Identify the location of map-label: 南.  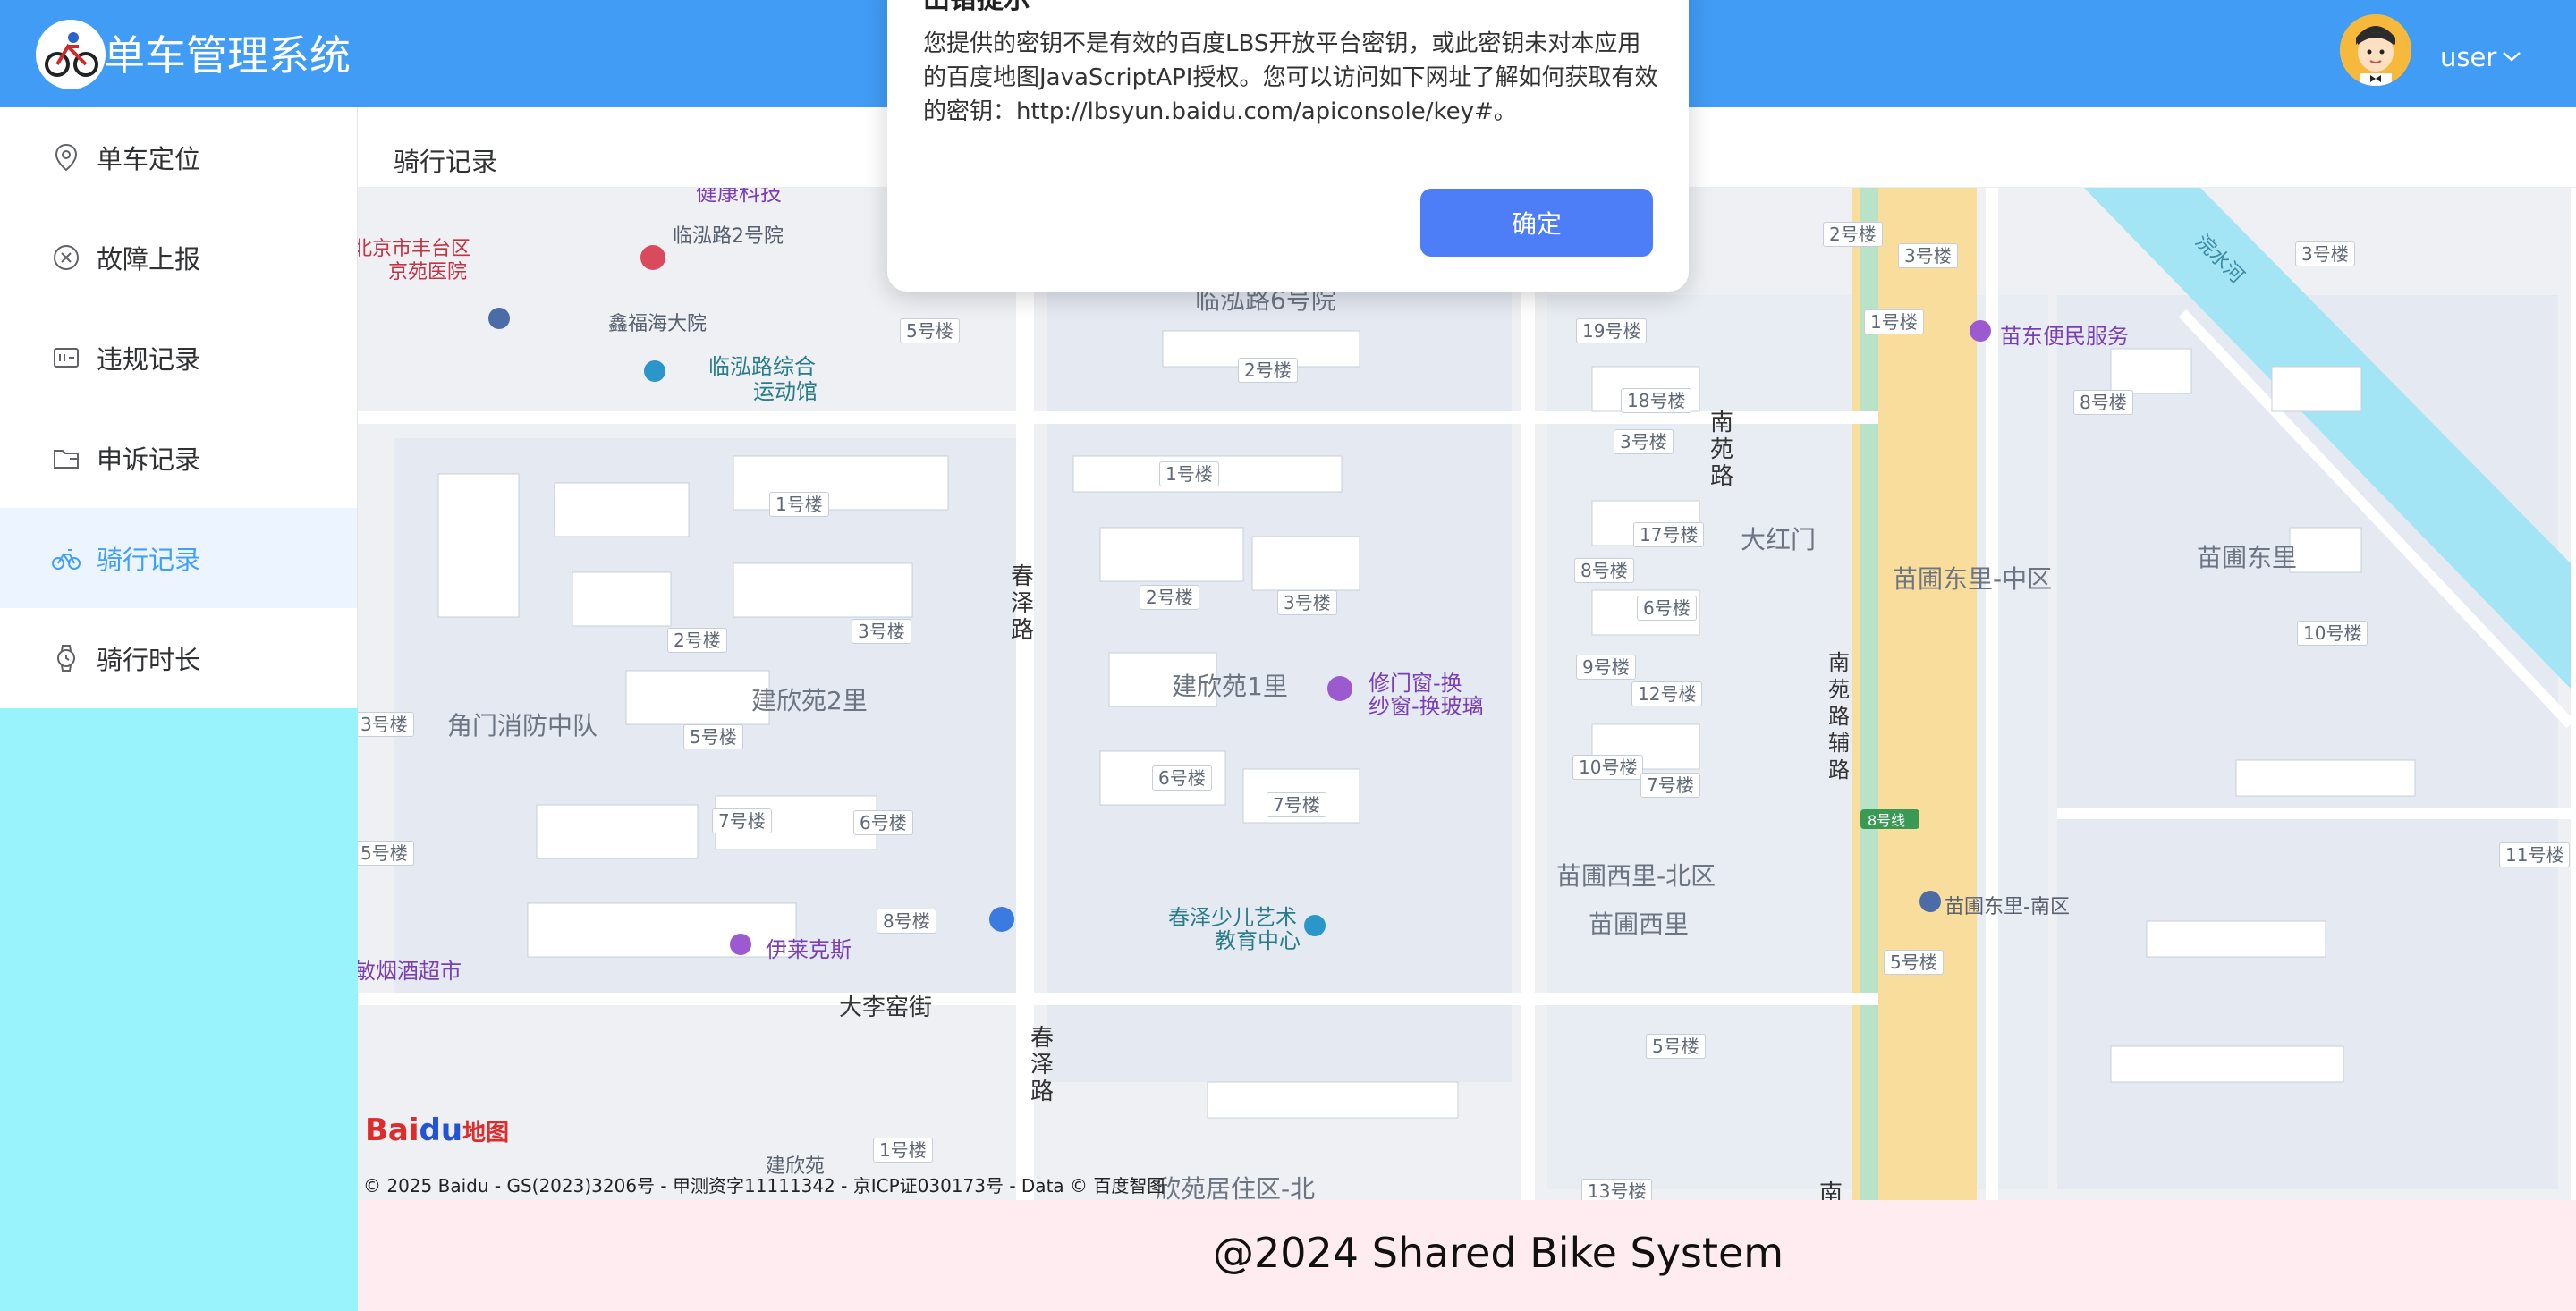
(1831, 1190).